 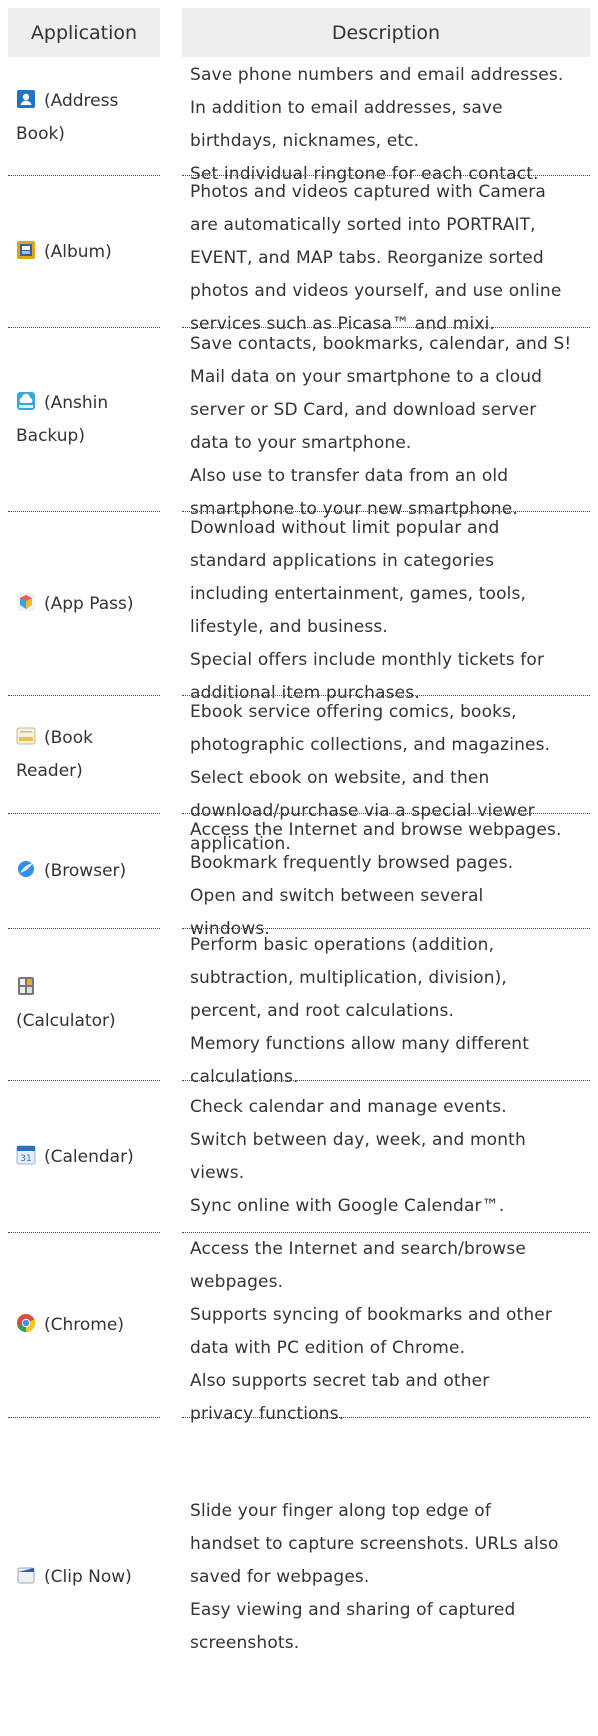 What do you see at coordinates (88, 1576) in the screenshot?
I see `application-name-text: (Clip Now)` at bounding box center [88, 1576].